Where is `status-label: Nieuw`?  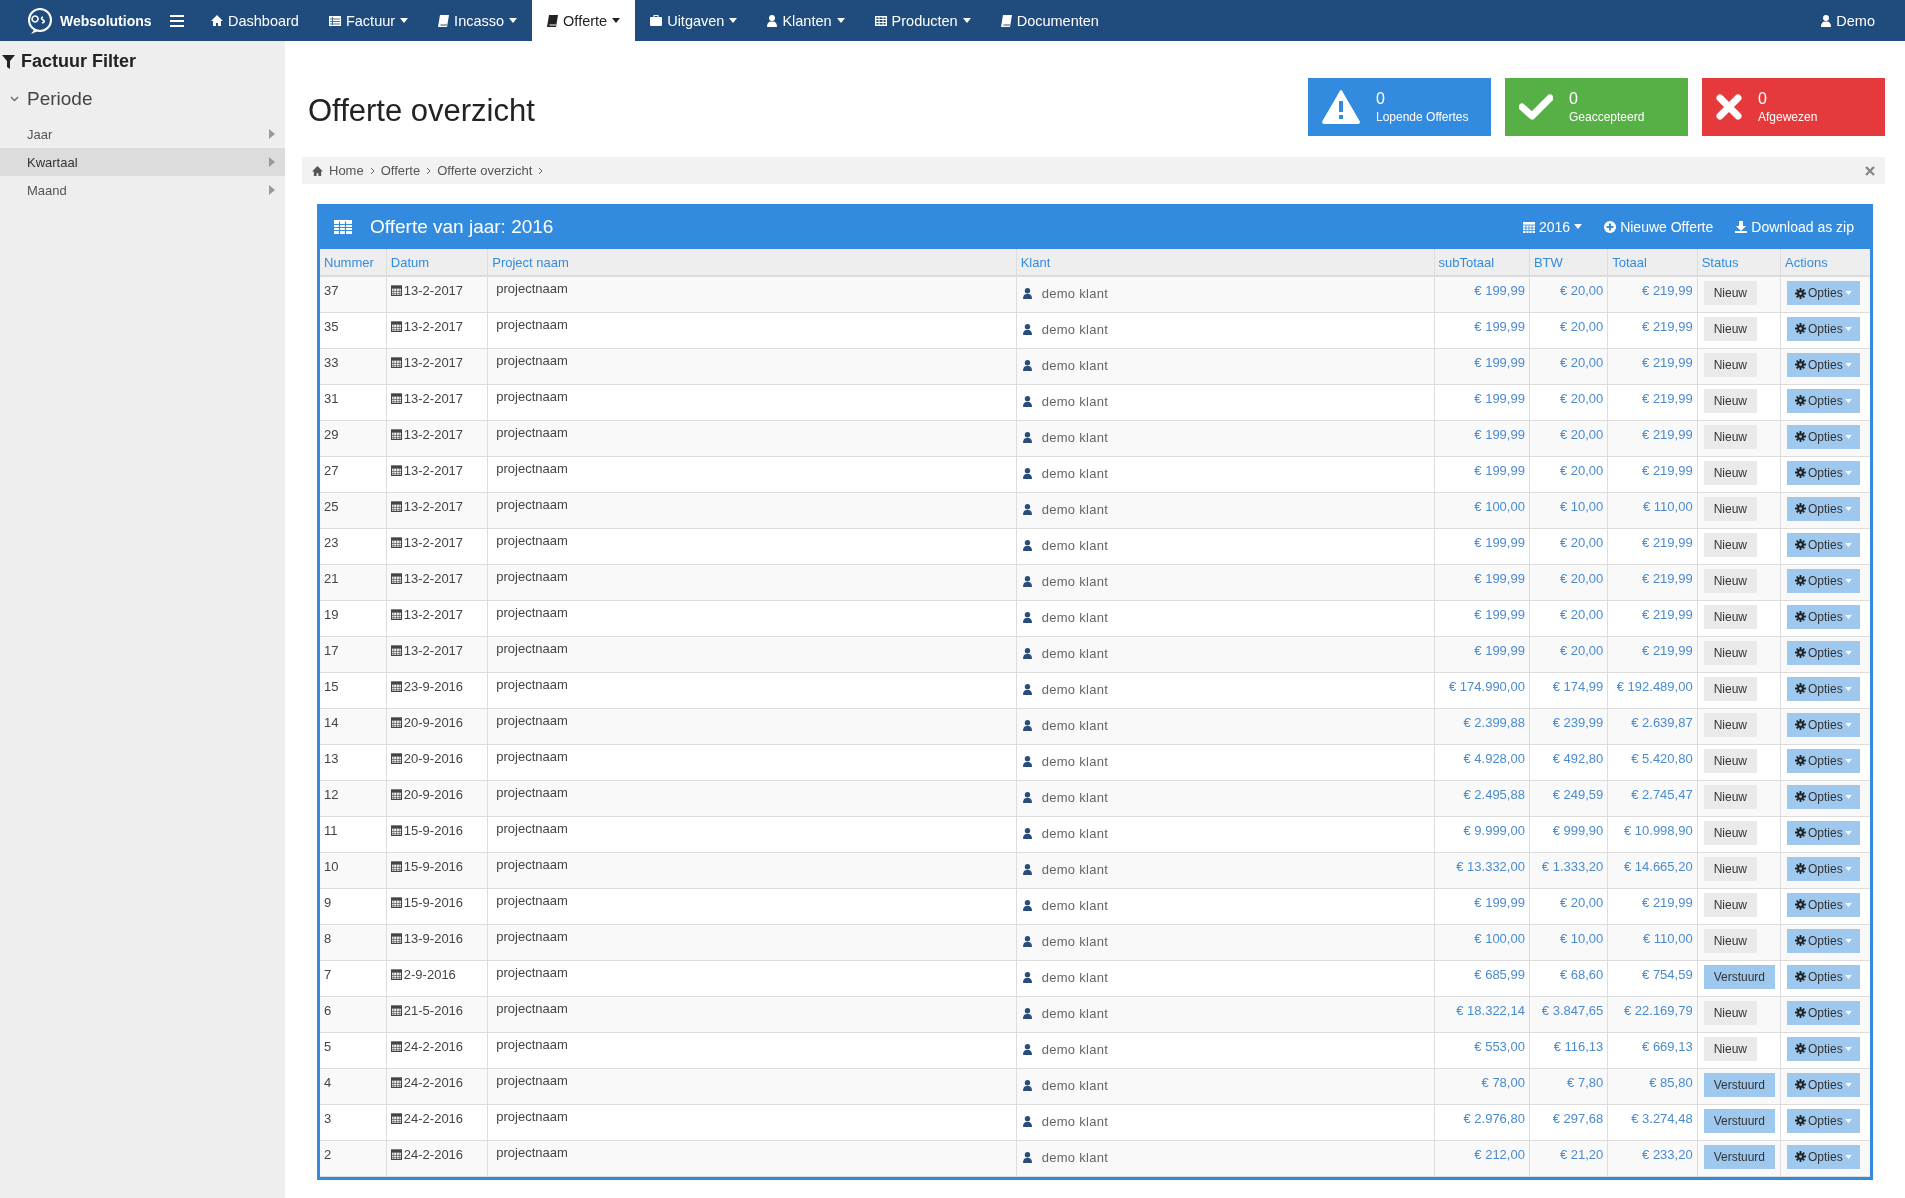
status-label: Nieuw is located at coordinates (1730, 472).